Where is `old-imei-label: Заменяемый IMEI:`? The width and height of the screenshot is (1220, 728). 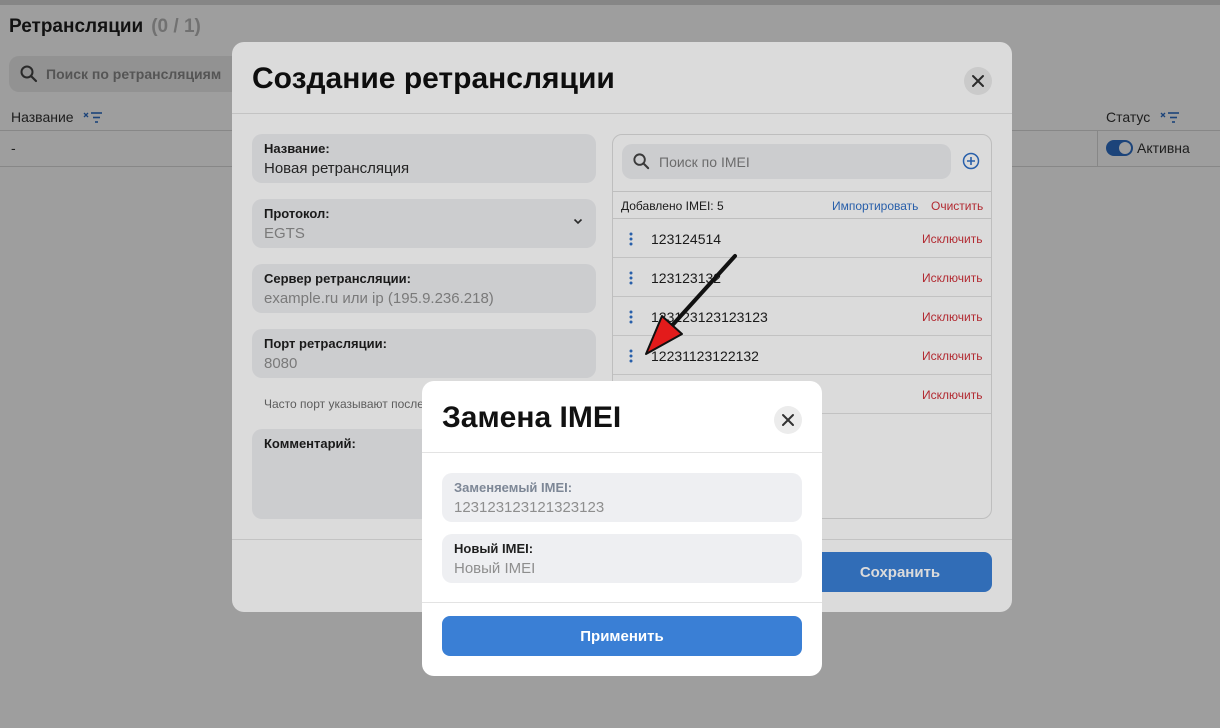
old-imei-label: Заменяемый IMEI: is located at coordinates (513, 487).